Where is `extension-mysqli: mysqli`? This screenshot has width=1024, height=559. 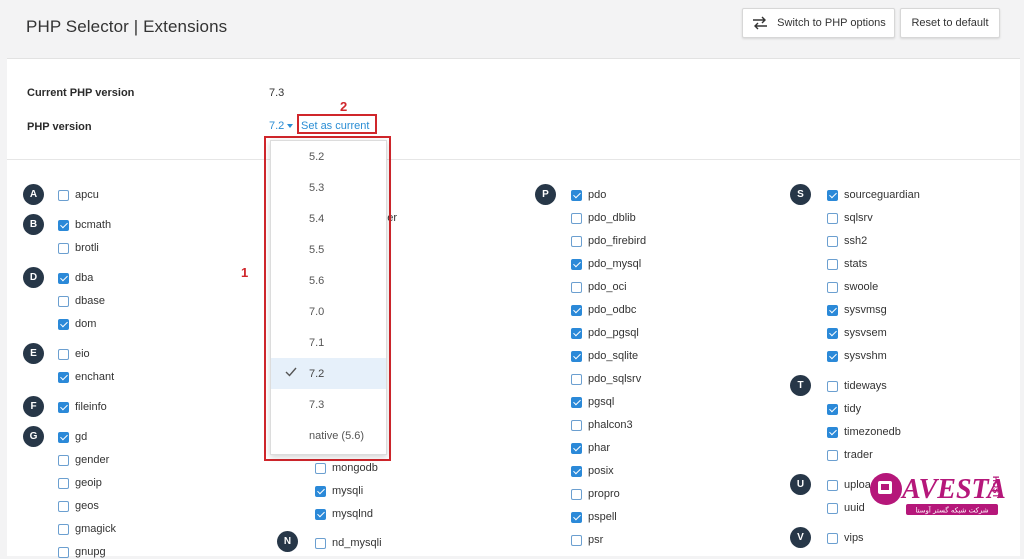 extension-mysqli: mysqli is located at coordinates (339, 491).